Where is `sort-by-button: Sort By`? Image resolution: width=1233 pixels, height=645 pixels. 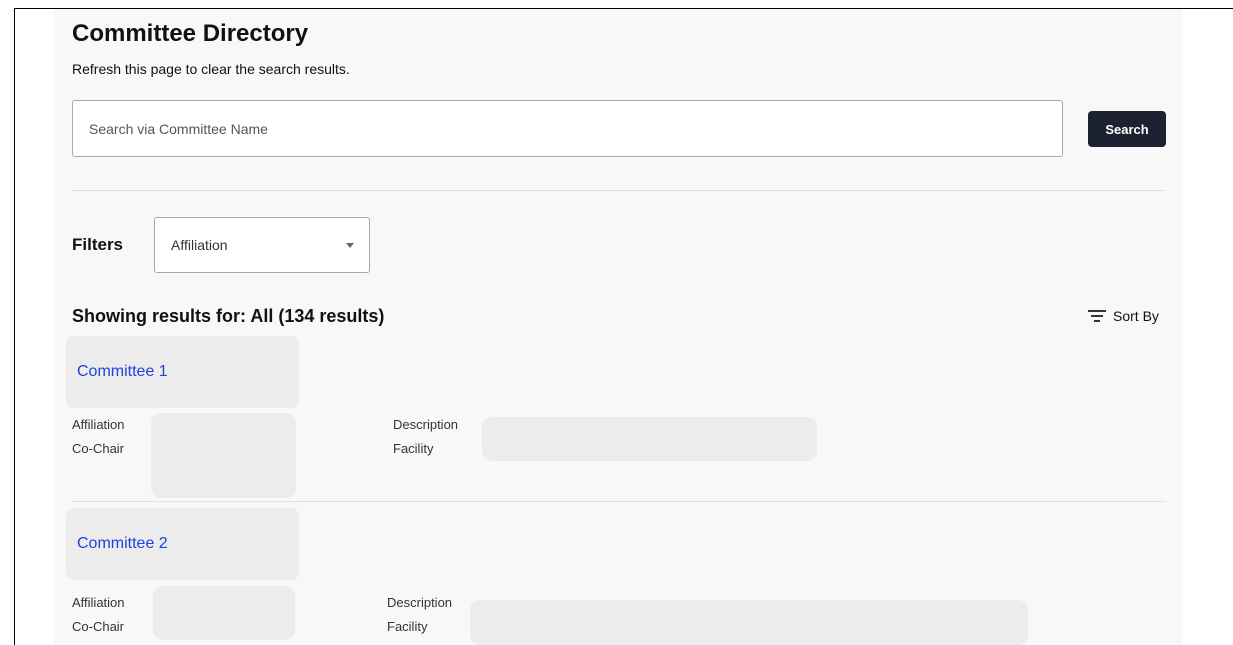 sort-by-button: Sort By is located at coordinates (1123, 316).